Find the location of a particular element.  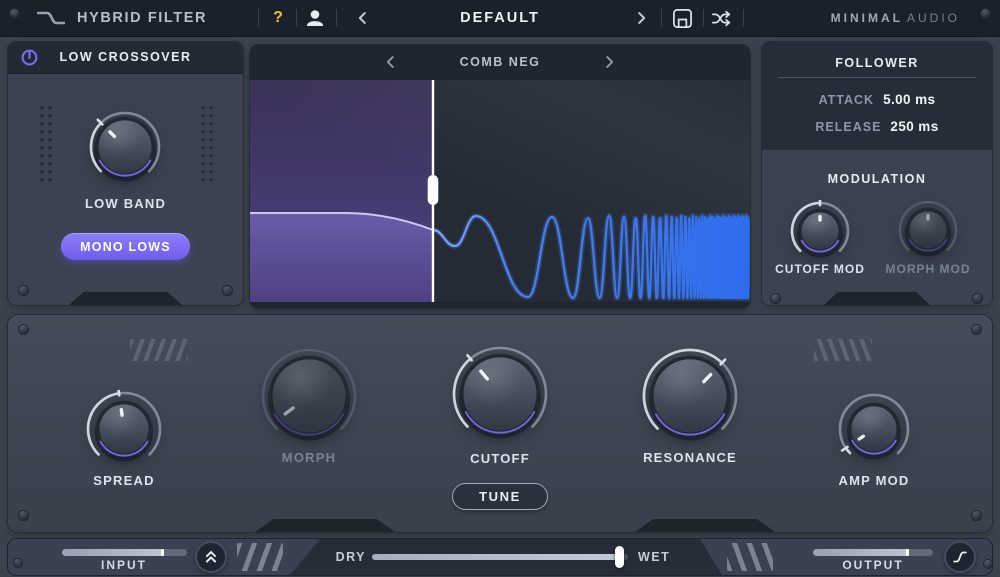

release-row: RELEASE 250 ms is located at coordinates (877, 126).